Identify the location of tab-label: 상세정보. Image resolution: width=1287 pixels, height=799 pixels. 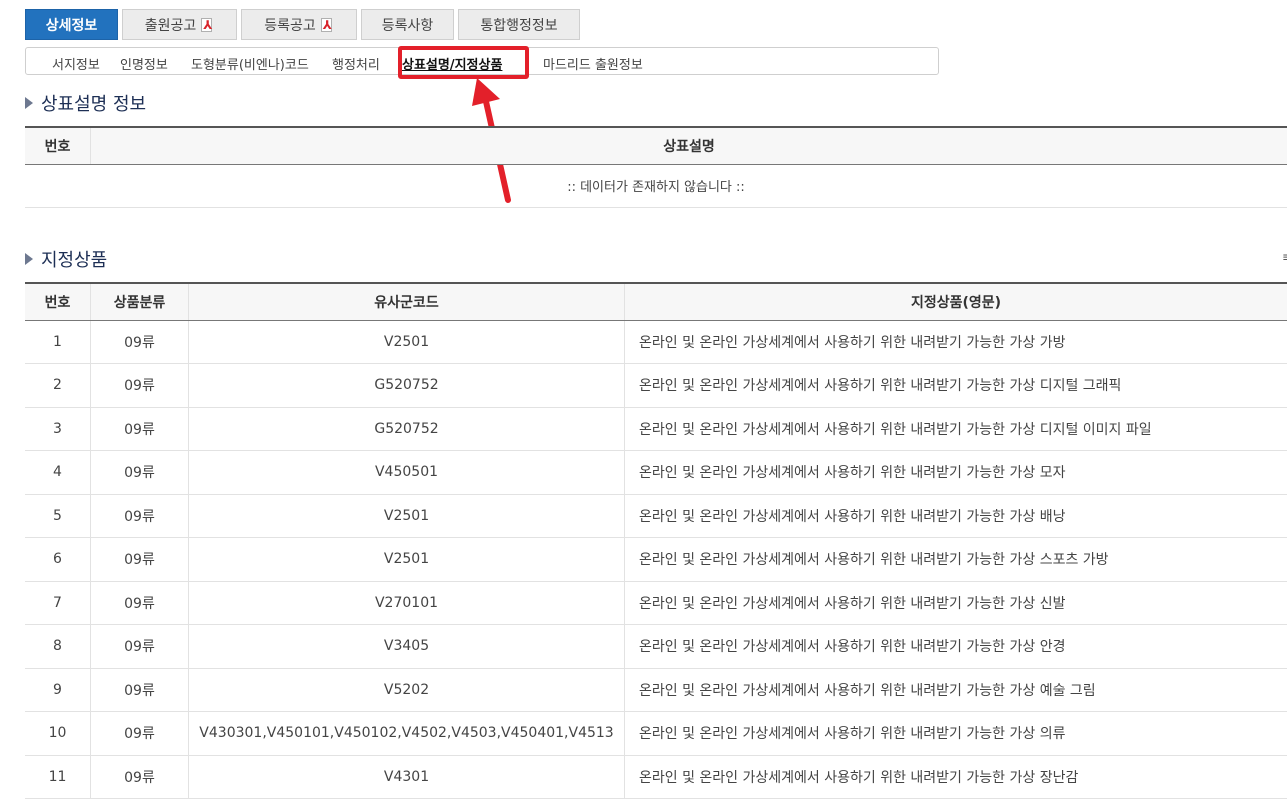
(72, 25).